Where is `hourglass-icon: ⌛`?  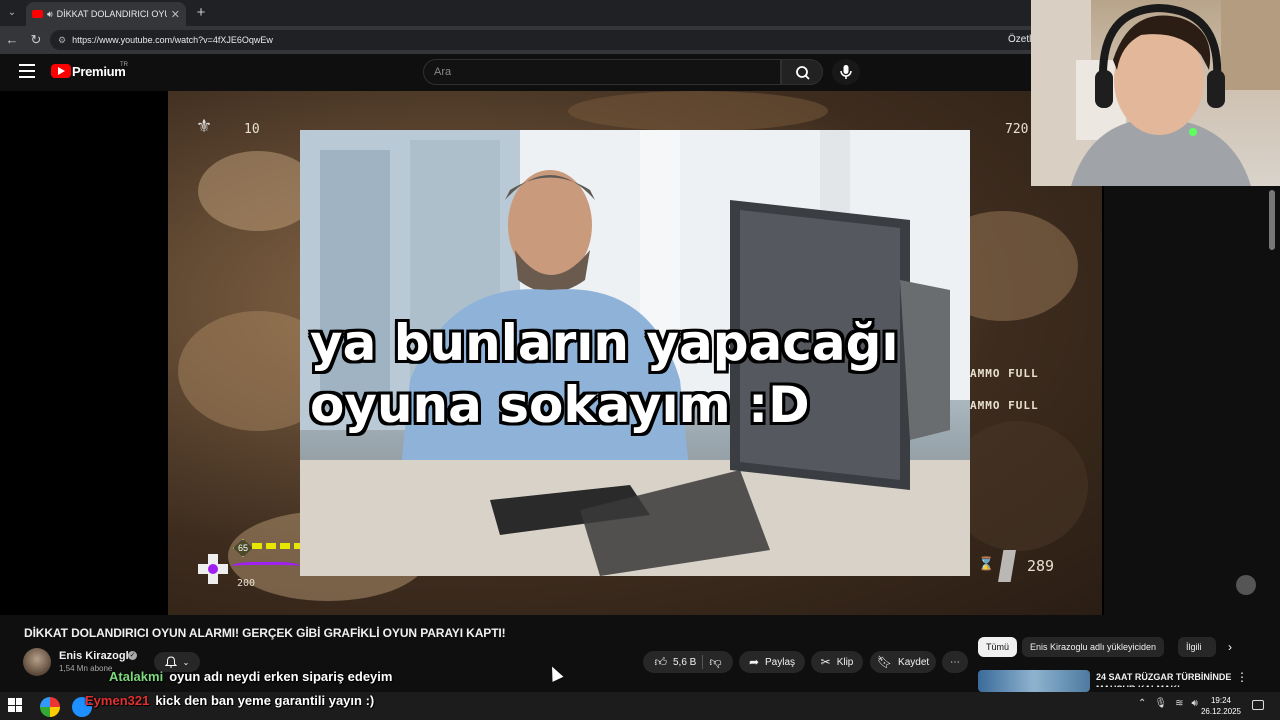
hourglass-icon: ⌛ is located at coordinates (986, 563).